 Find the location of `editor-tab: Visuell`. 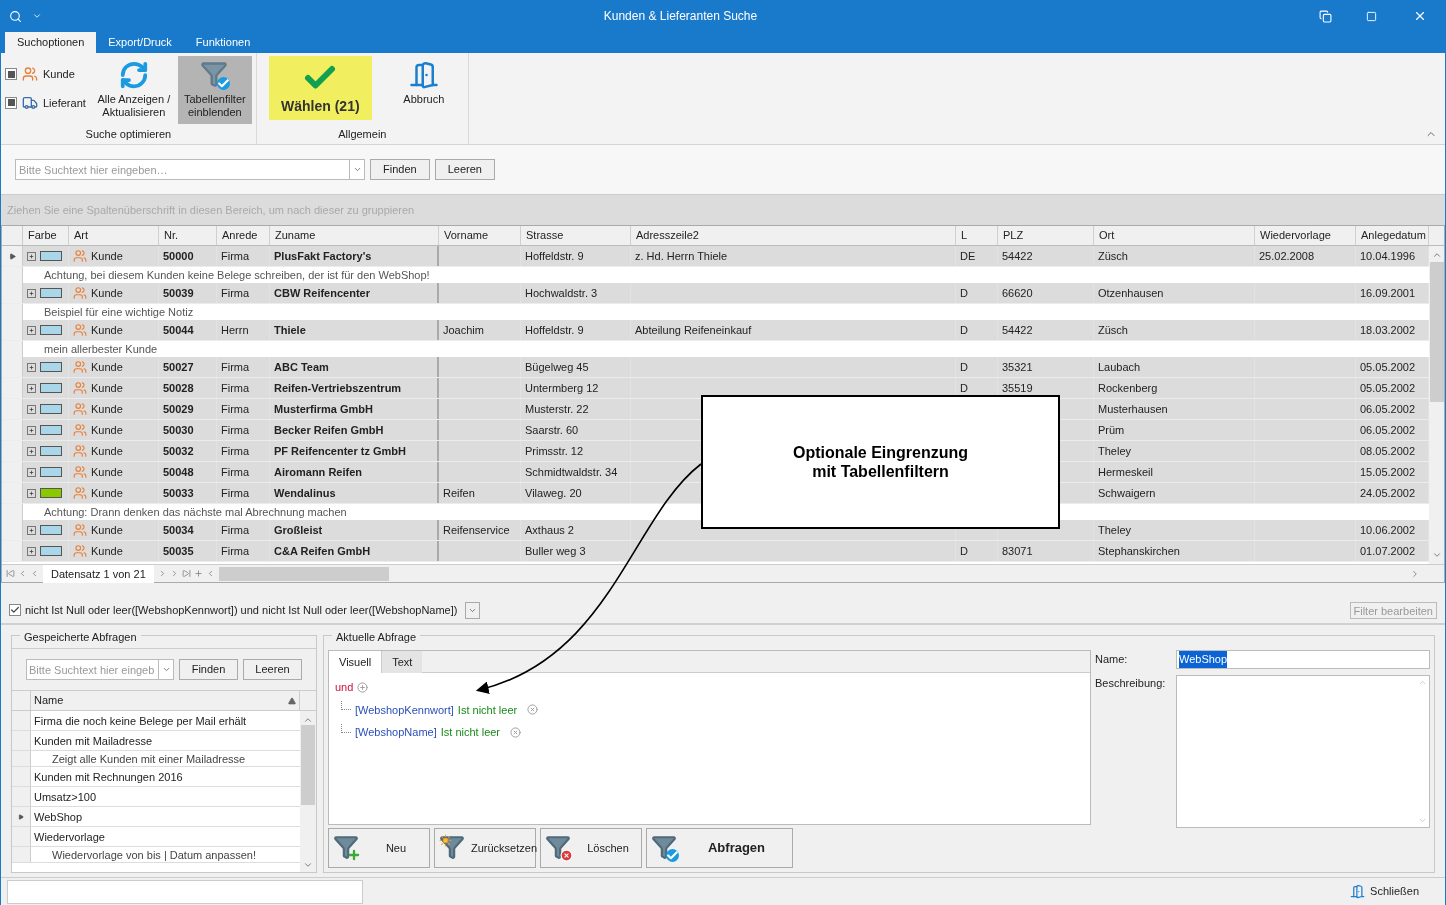

editor-tab: Visuell is located at coordinates (356, 662).